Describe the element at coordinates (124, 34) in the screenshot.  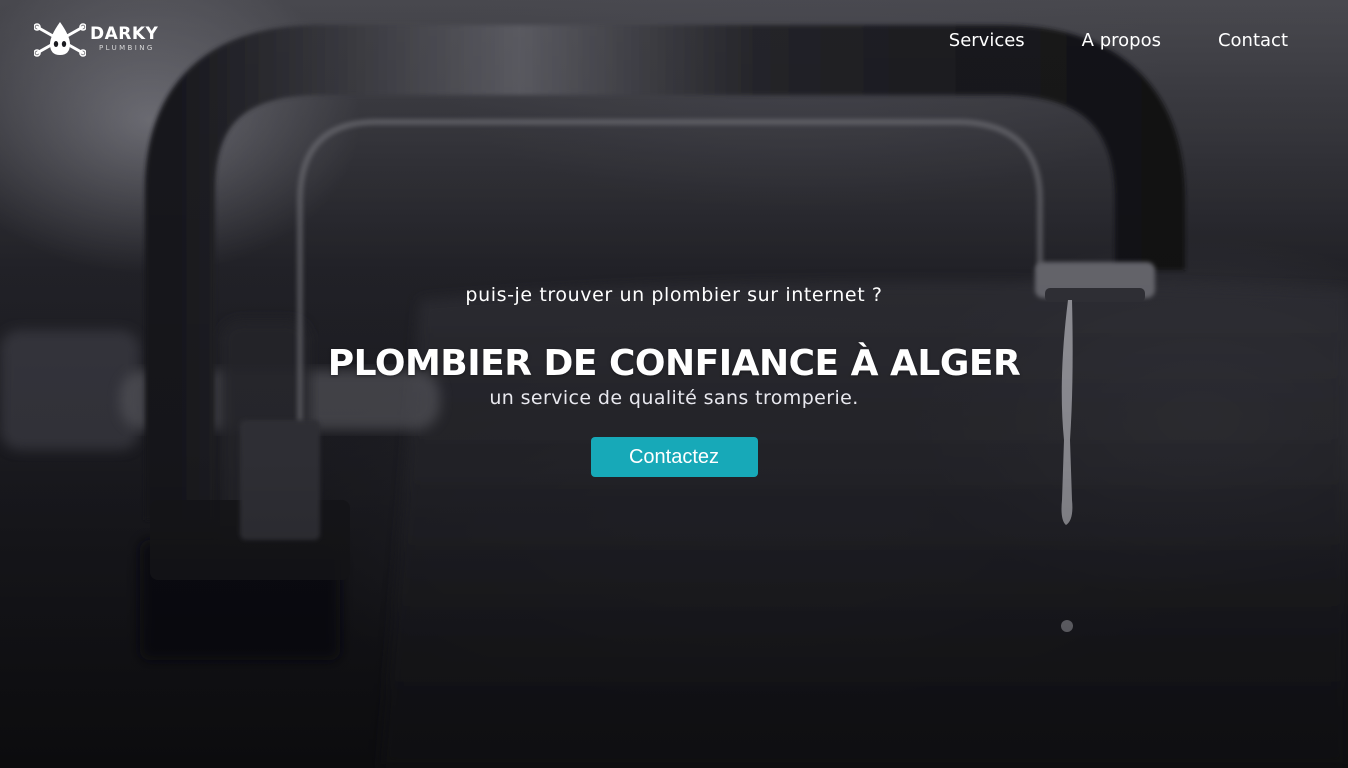
I see `brand-name: DARKY` at that location.